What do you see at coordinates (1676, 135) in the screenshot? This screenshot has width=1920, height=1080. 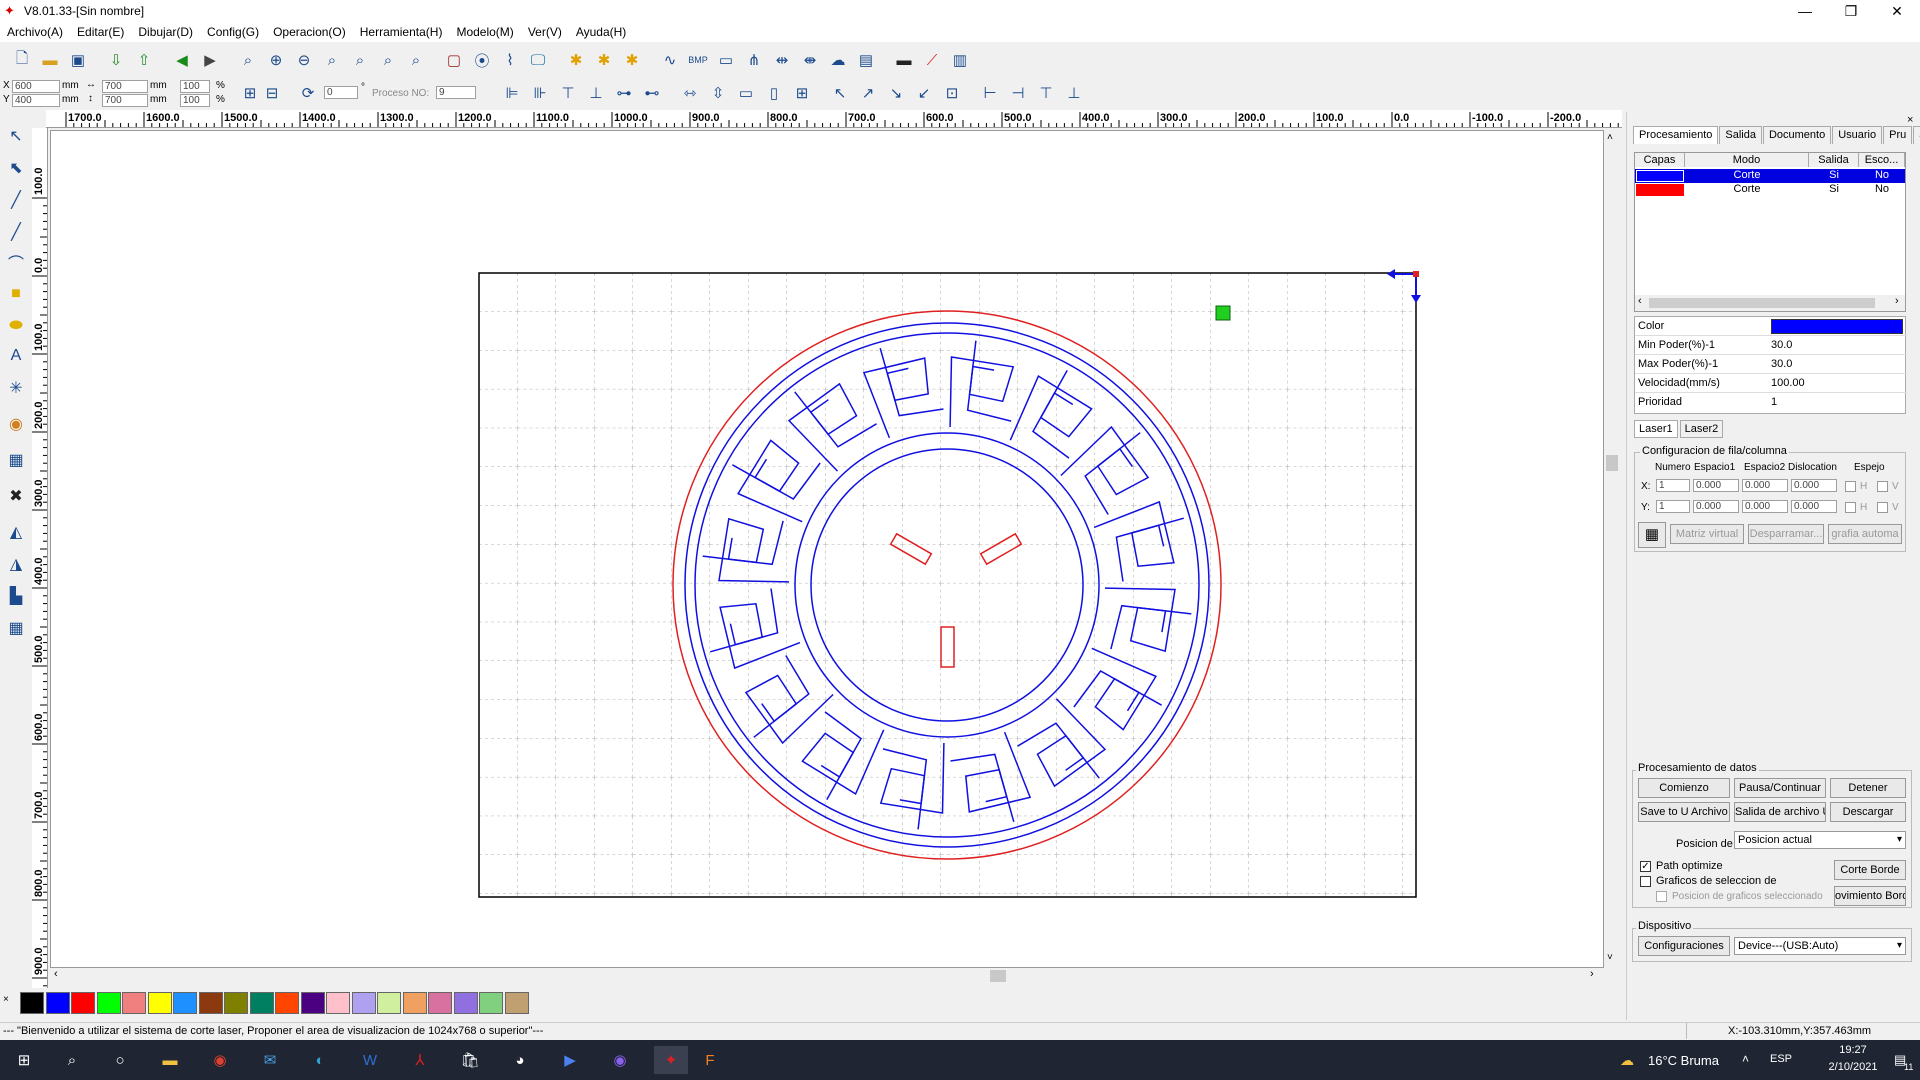 I see `tab-procesamiento: Procesamiento` at bounding box center [1676, 135].